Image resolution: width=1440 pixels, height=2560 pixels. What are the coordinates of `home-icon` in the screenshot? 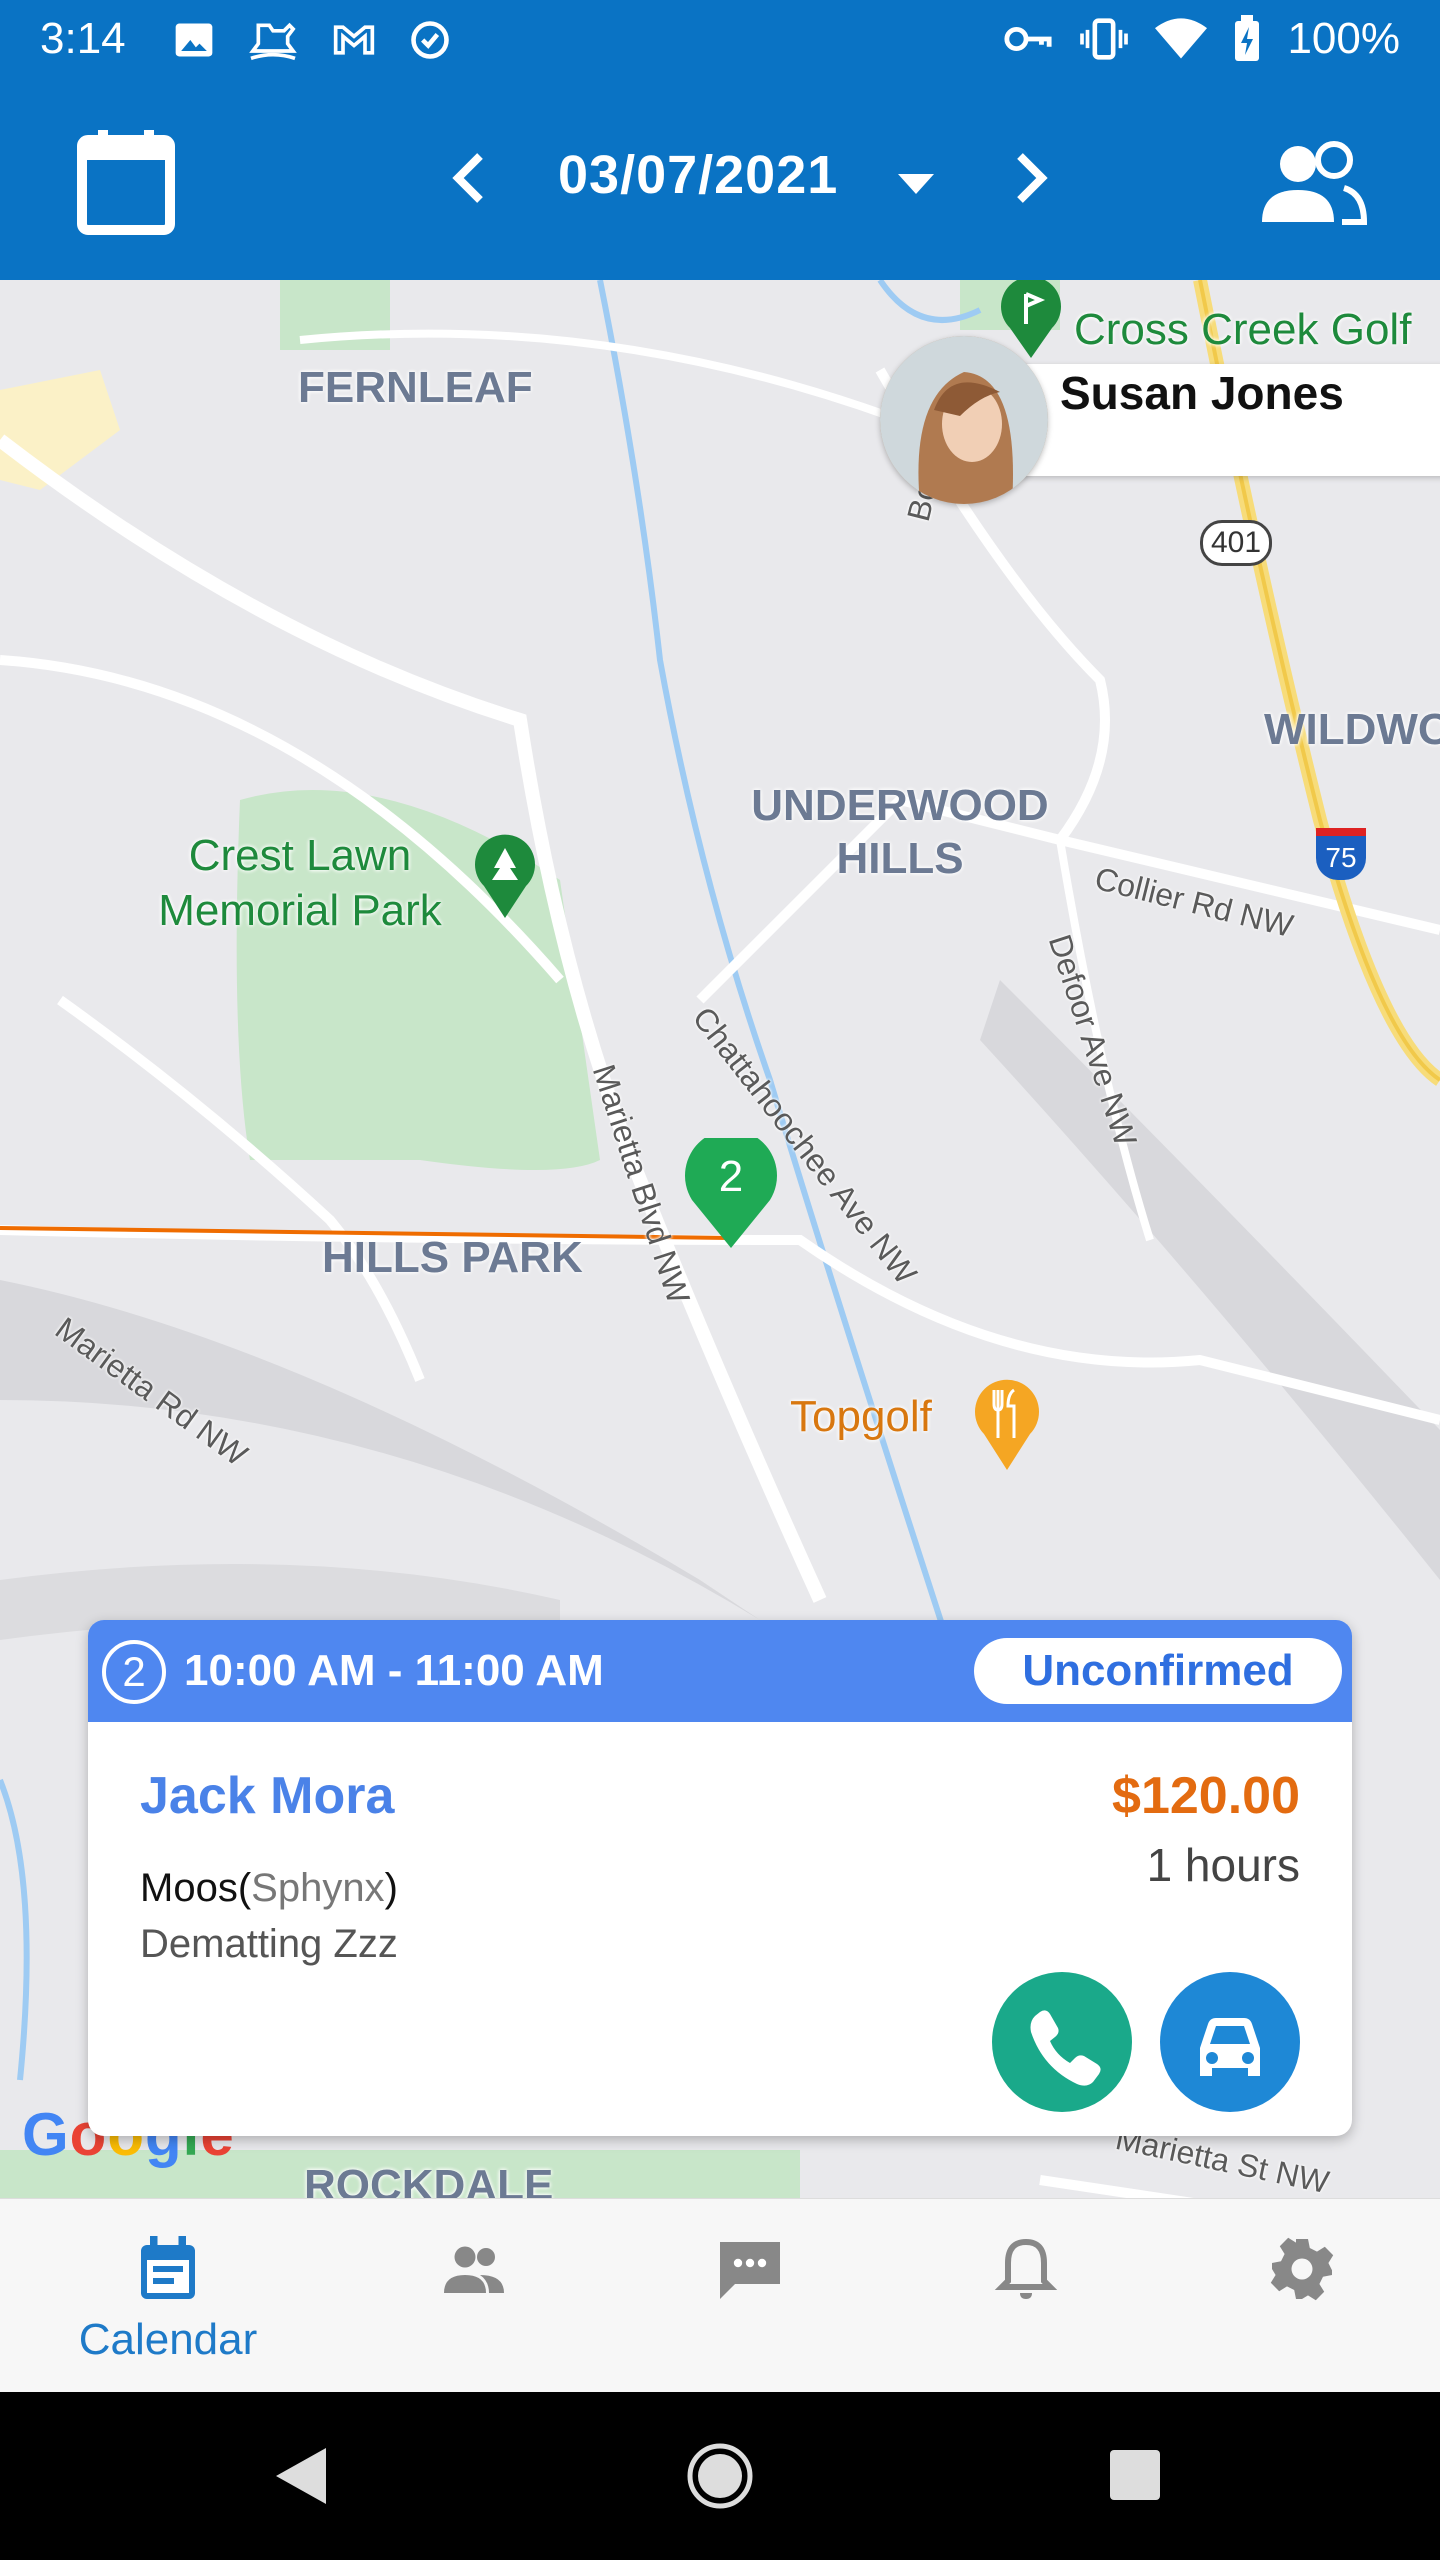 It's located at (720, 2476).